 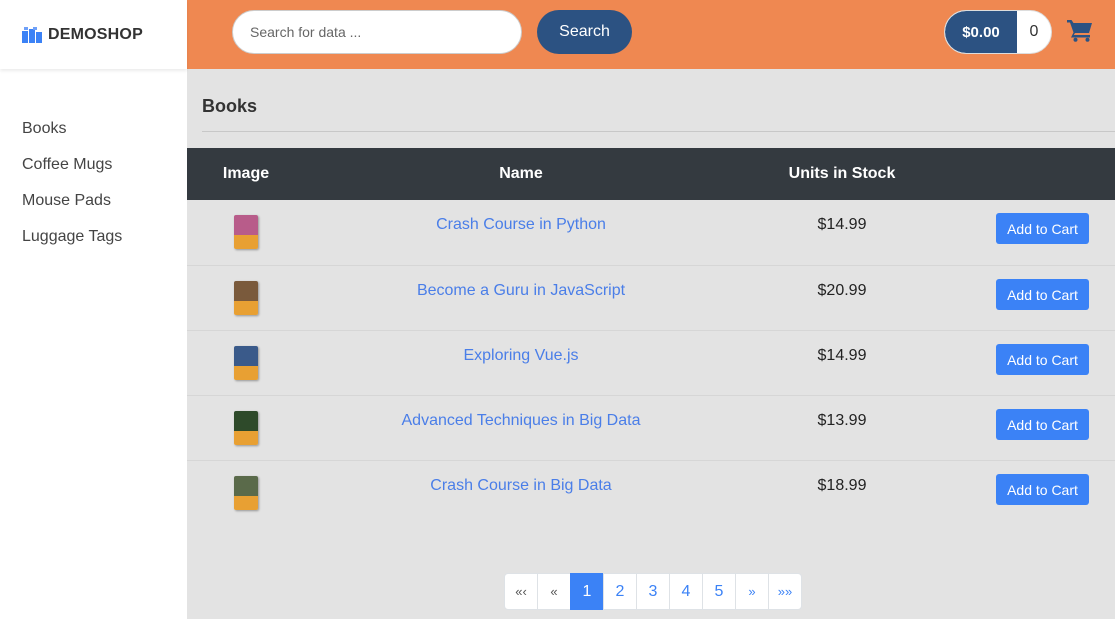 I want to click on search-input, so click(x=377, y=32).